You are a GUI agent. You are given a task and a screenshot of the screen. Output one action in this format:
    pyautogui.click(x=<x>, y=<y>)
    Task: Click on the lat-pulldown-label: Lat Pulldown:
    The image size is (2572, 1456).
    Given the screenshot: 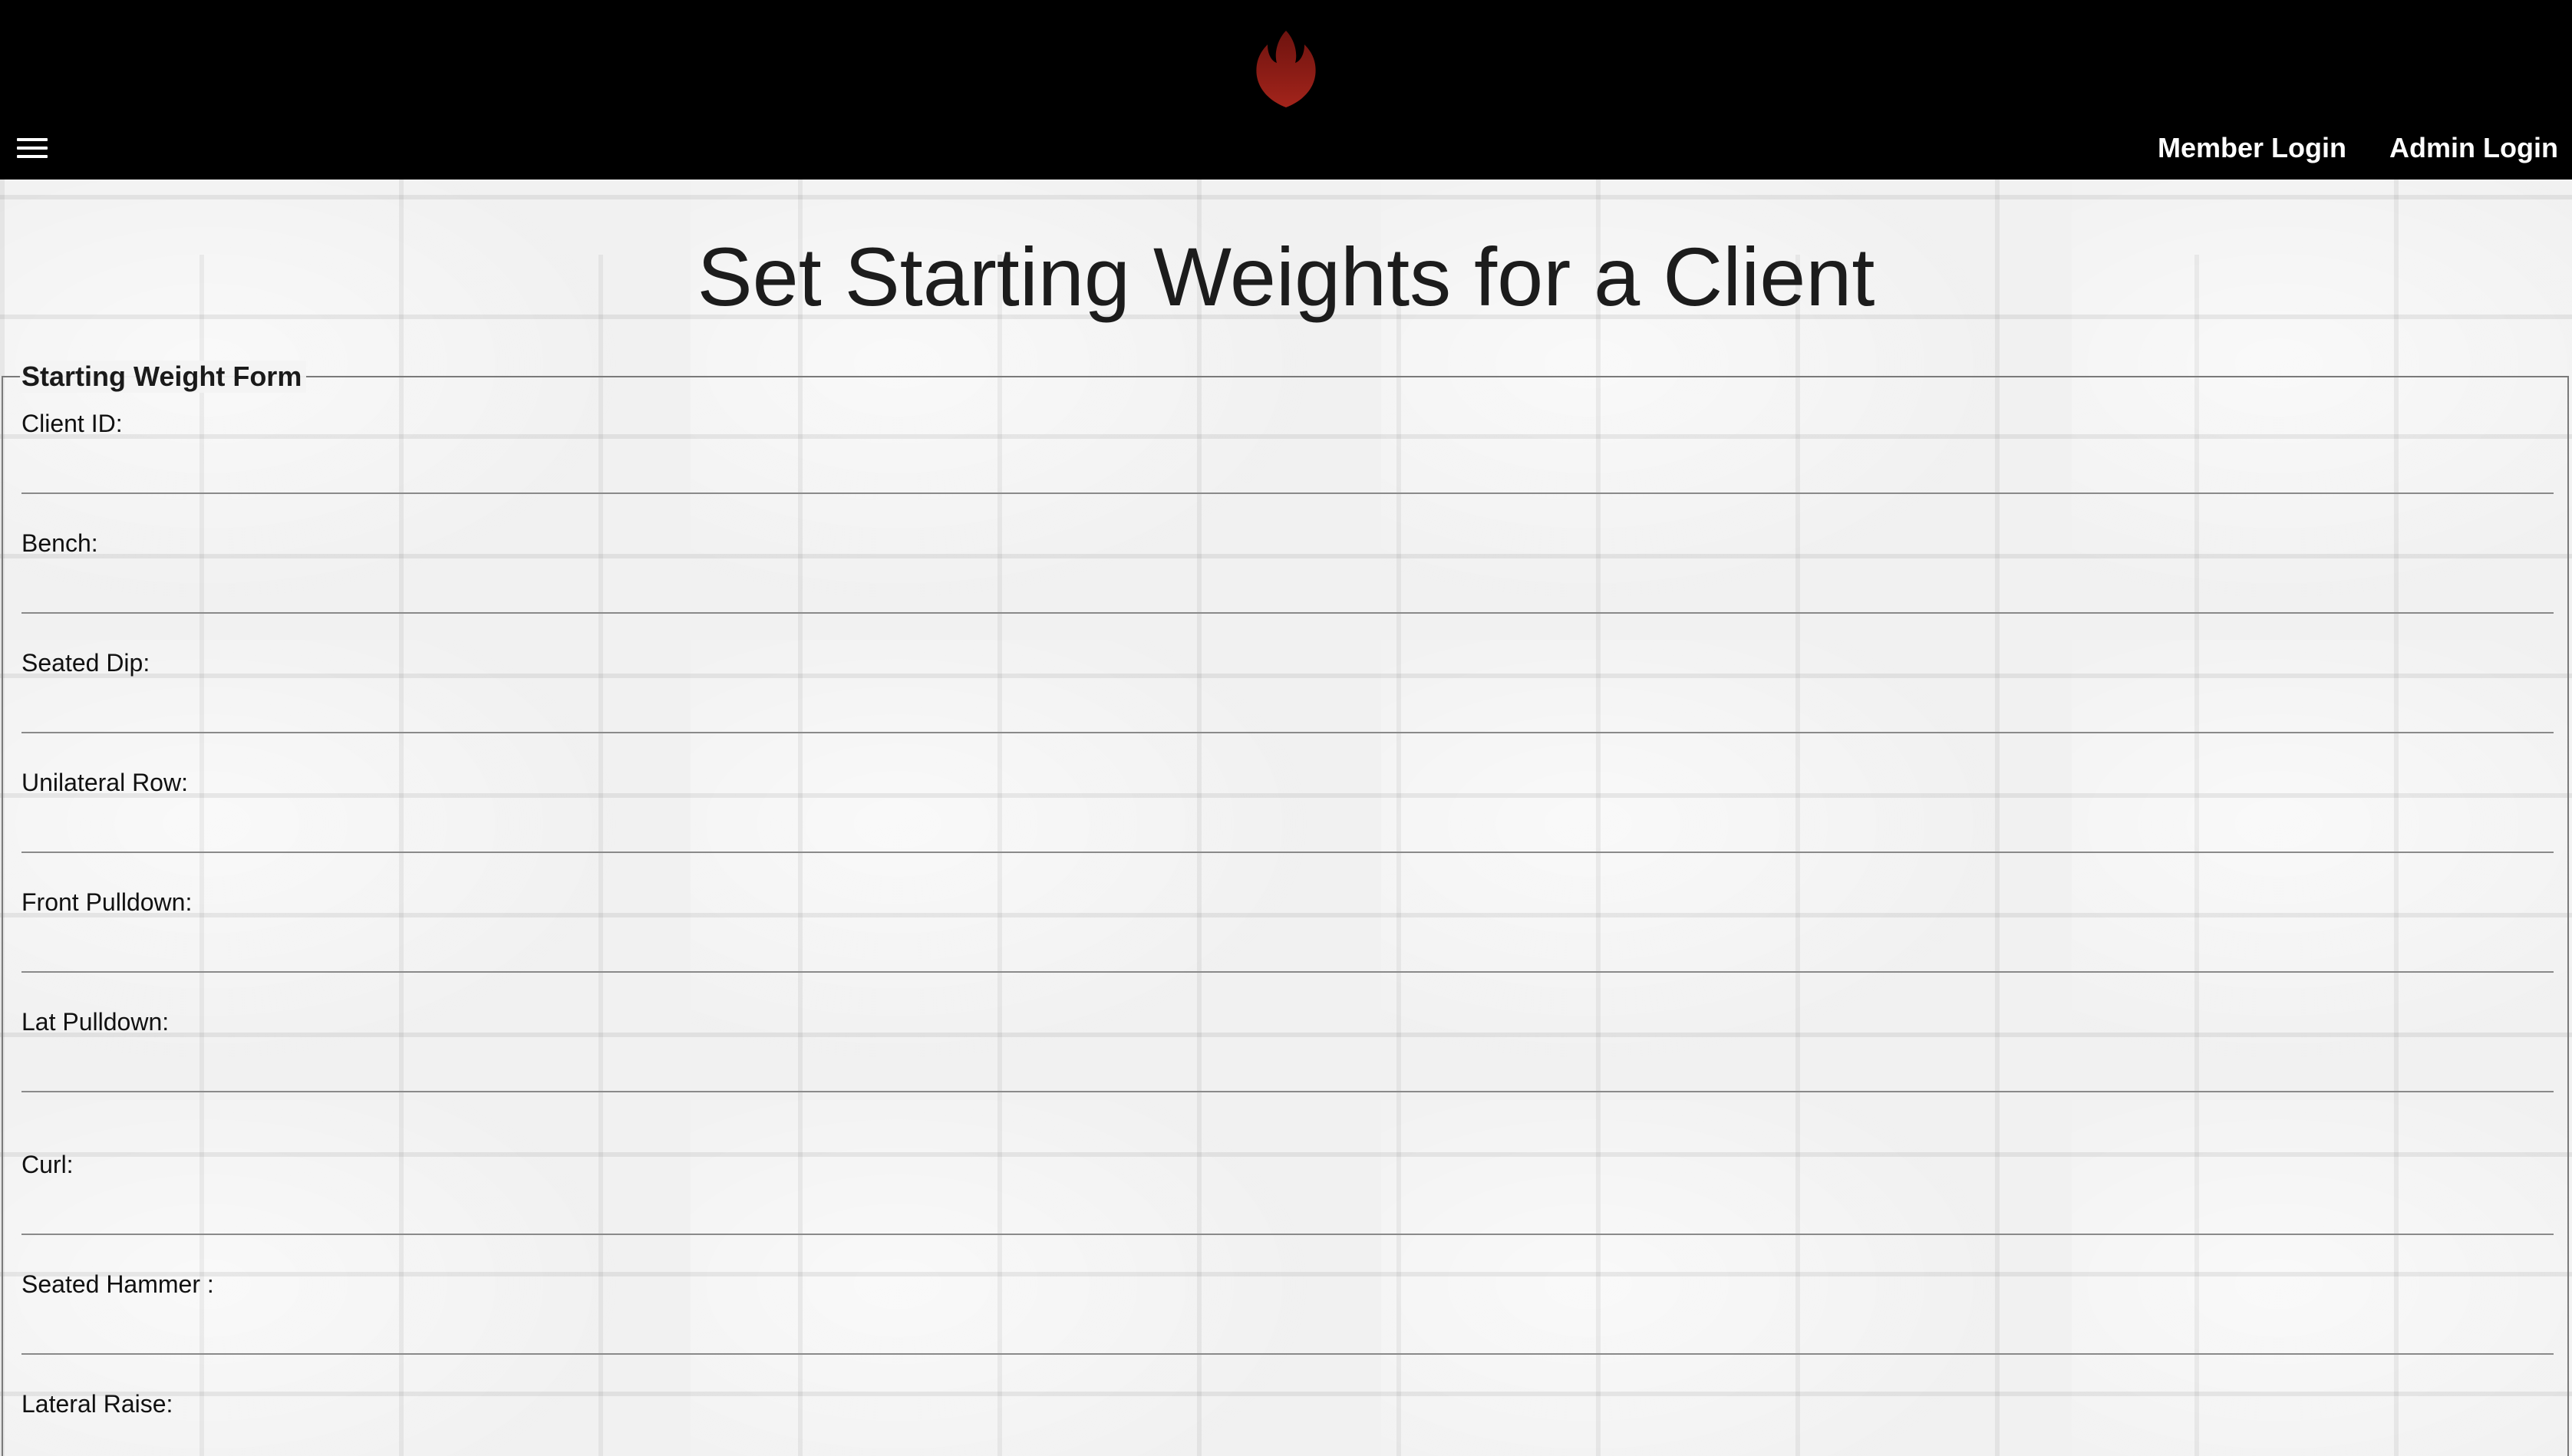 What is the action you would take?
    pyautogui.click(x=95, y=1022)
    